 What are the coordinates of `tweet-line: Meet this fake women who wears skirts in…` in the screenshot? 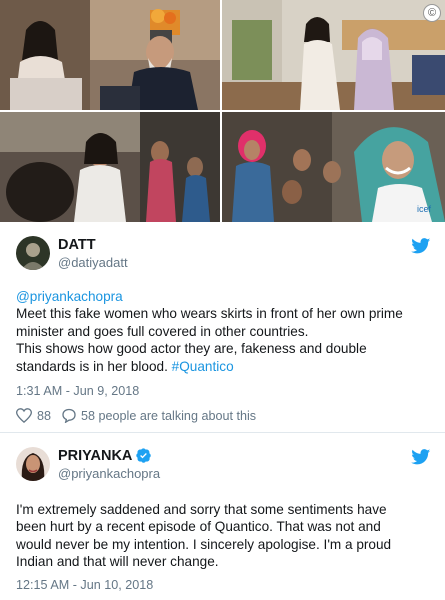 It's located at (209, 314).